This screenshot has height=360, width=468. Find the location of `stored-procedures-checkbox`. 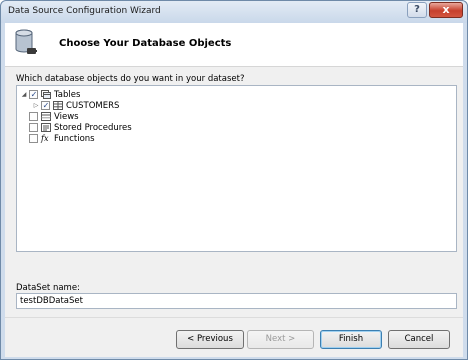

stored-procedures-checkbox is located at coordinates (33, 127).